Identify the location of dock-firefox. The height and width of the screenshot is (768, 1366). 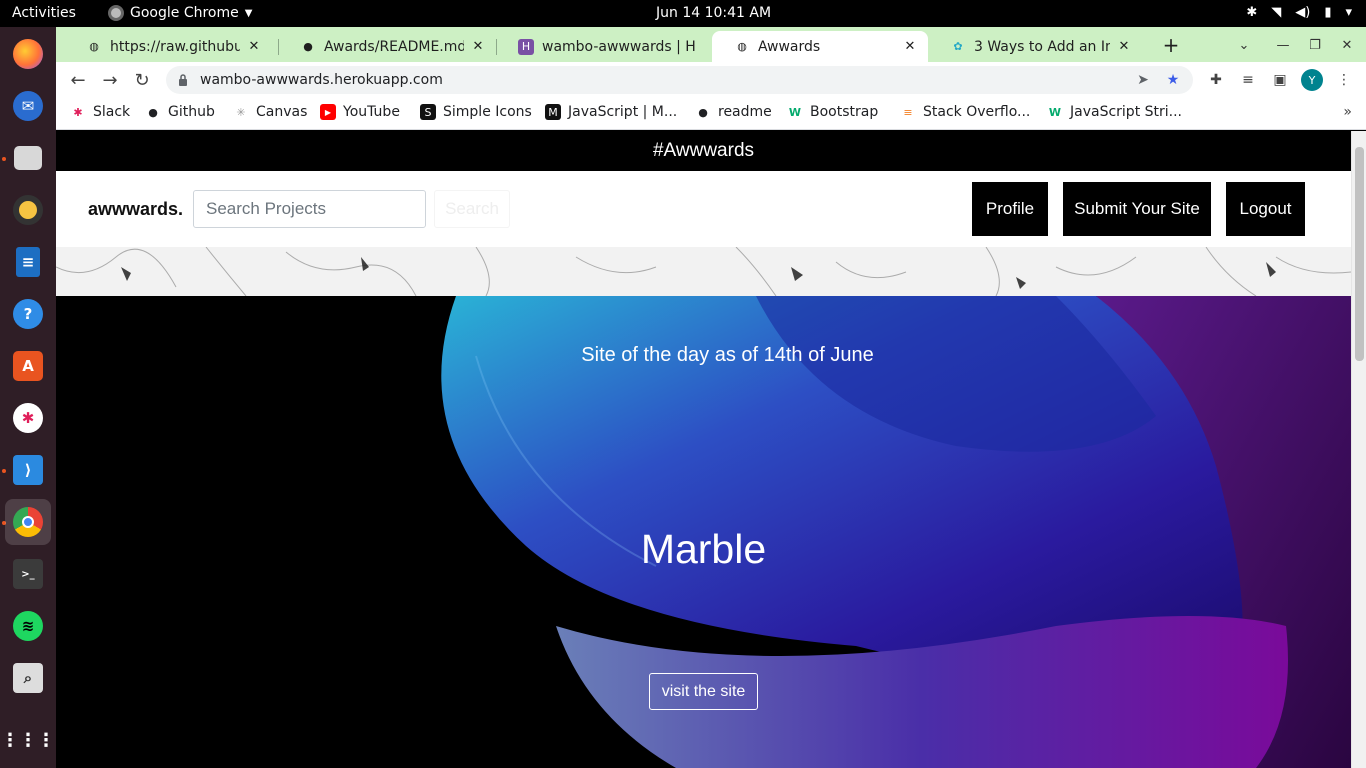
(28, 54).